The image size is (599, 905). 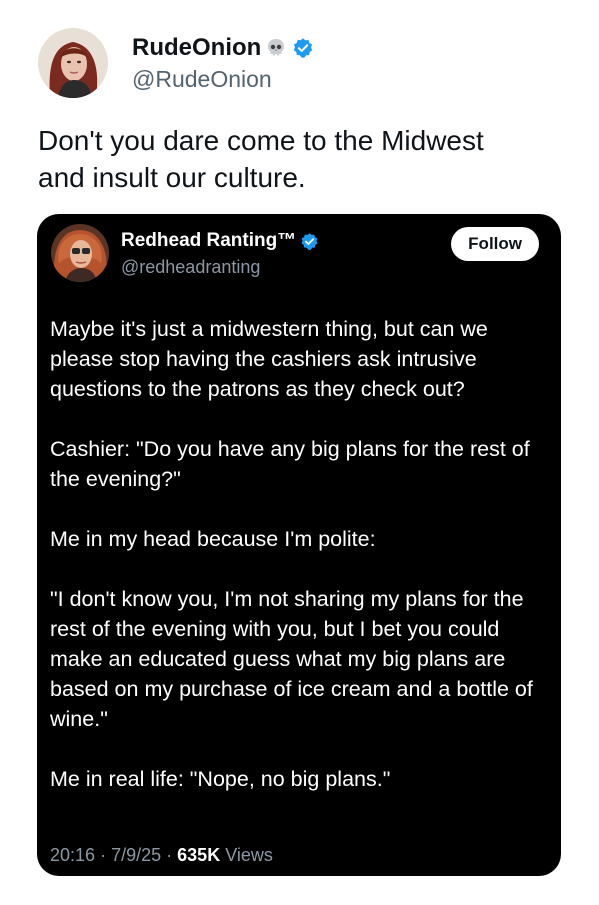 What do you see at coordinates (73, 63) in the screenshot?
I see `avatar` at bounding box center [73, 63].